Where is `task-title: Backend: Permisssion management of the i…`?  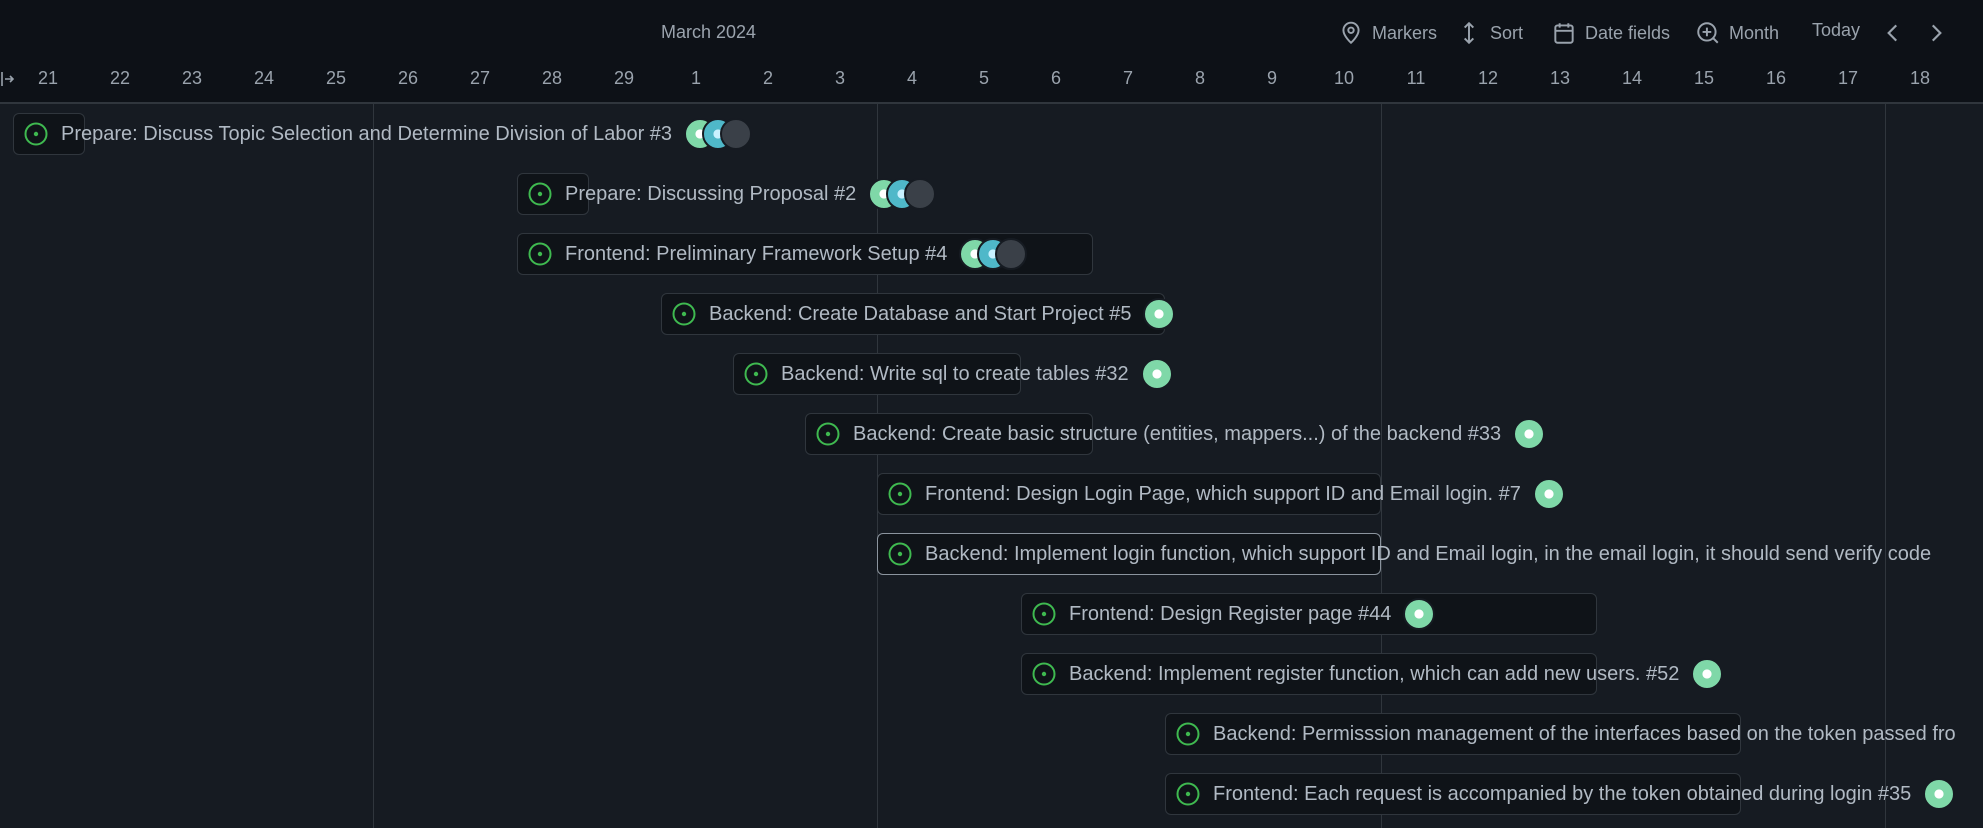
task-title: Backend: Permisssion management of the i… is located at coordinates (1584, 733).